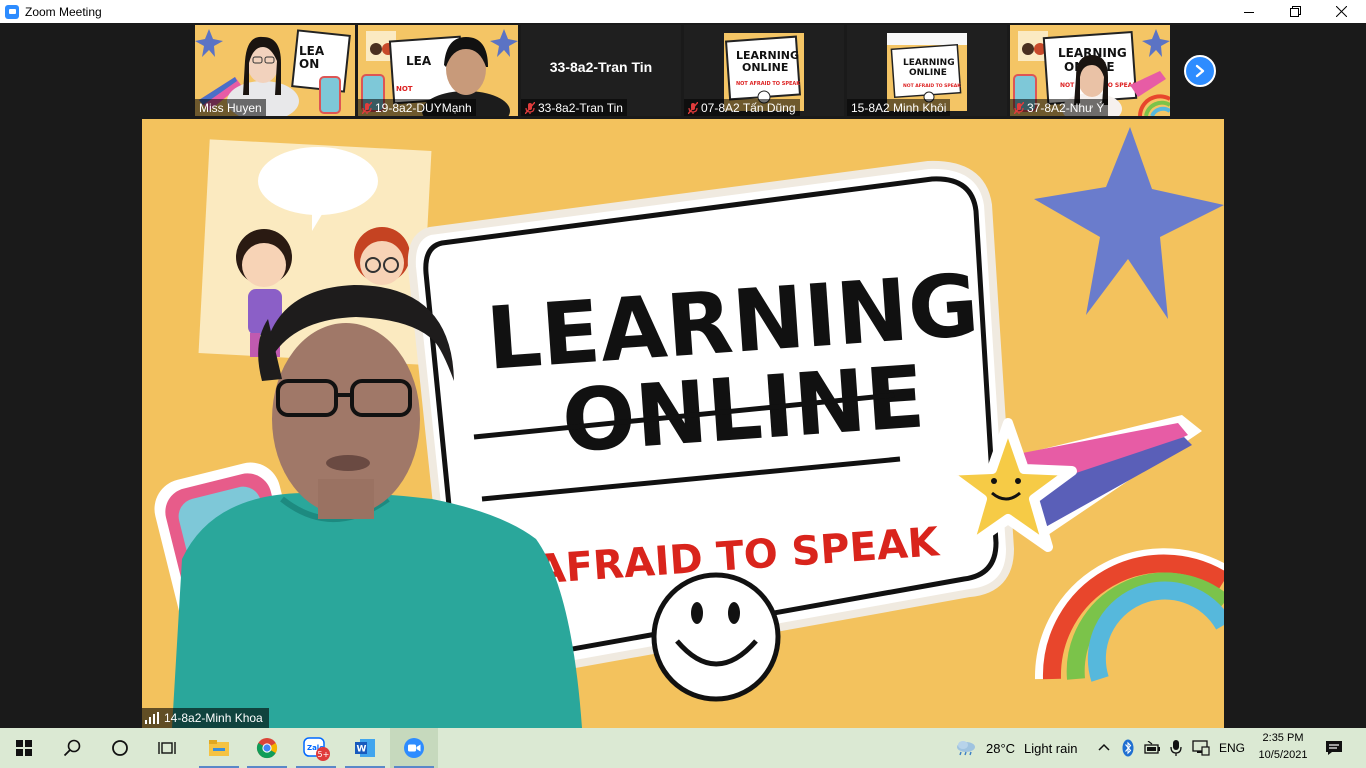 This screenshot has width=1366, height=768. I want to click on task-view-button, so click(168, 748).